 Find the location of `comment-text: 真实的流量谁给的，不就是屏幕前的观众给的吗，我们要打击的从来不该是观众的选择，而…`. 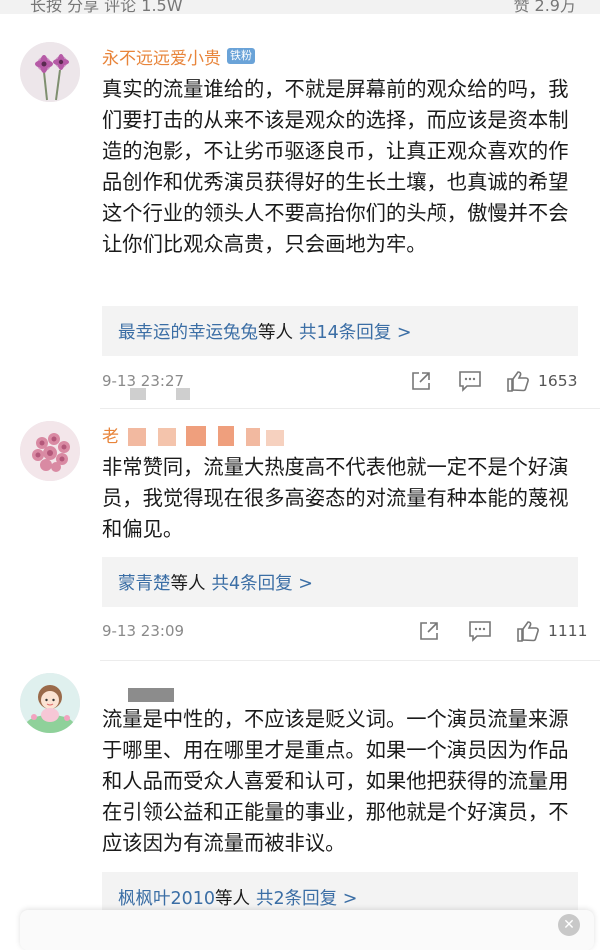

comment-text: 真实的流量谁给的，不就是屏幕前的观众给的吗，我们要打击的从来不该是观众的选择，而… is located at coordinates (335, 166).